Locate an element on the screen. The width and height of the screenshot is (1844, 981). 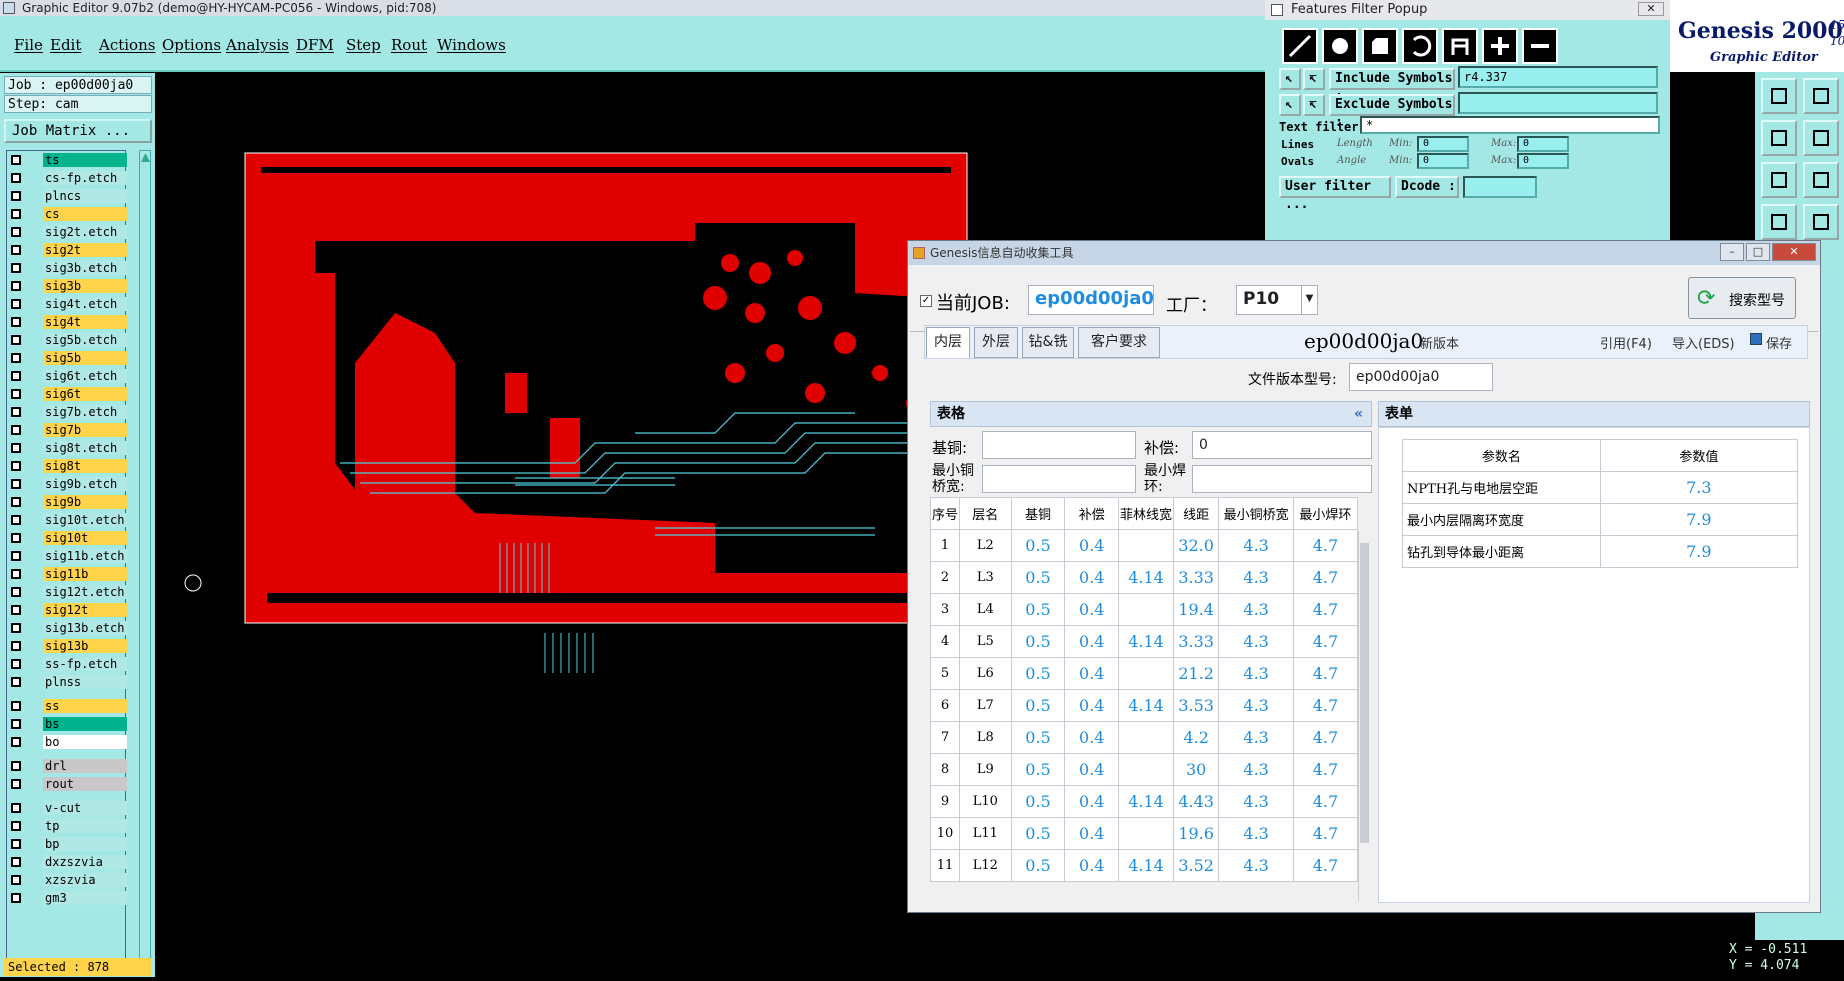
layer-name: bs is located at coordinates (85, 724).